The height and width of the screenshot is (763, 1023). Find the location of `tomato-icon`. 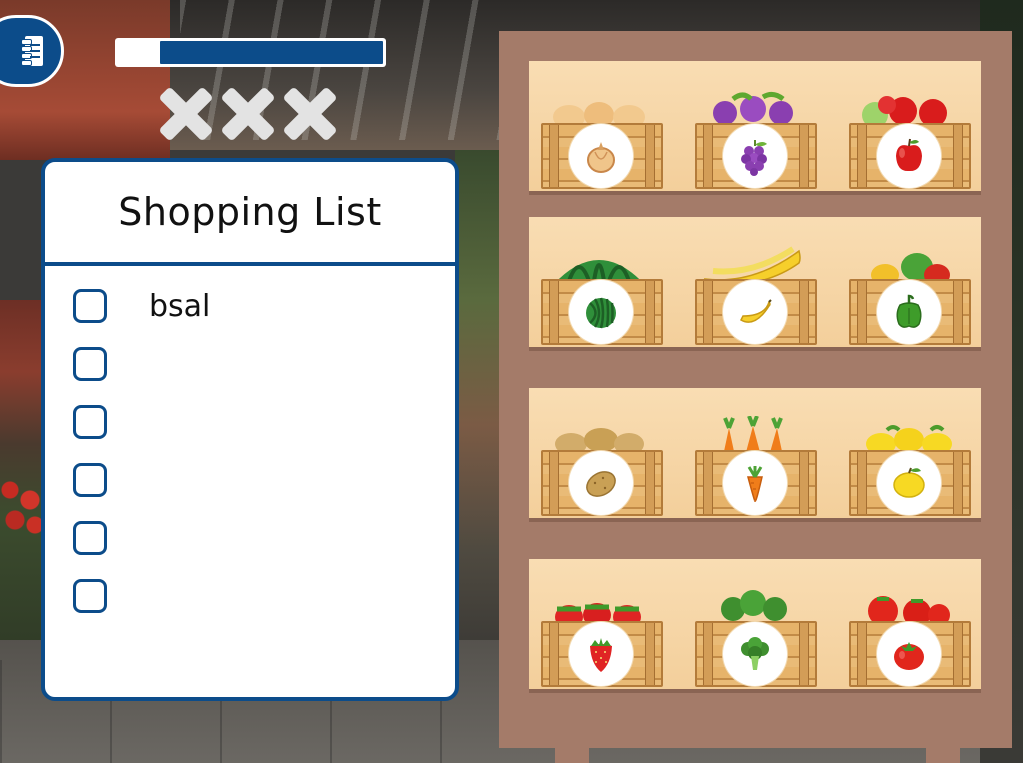

tomato-icon is located at coordinates (909, 656).